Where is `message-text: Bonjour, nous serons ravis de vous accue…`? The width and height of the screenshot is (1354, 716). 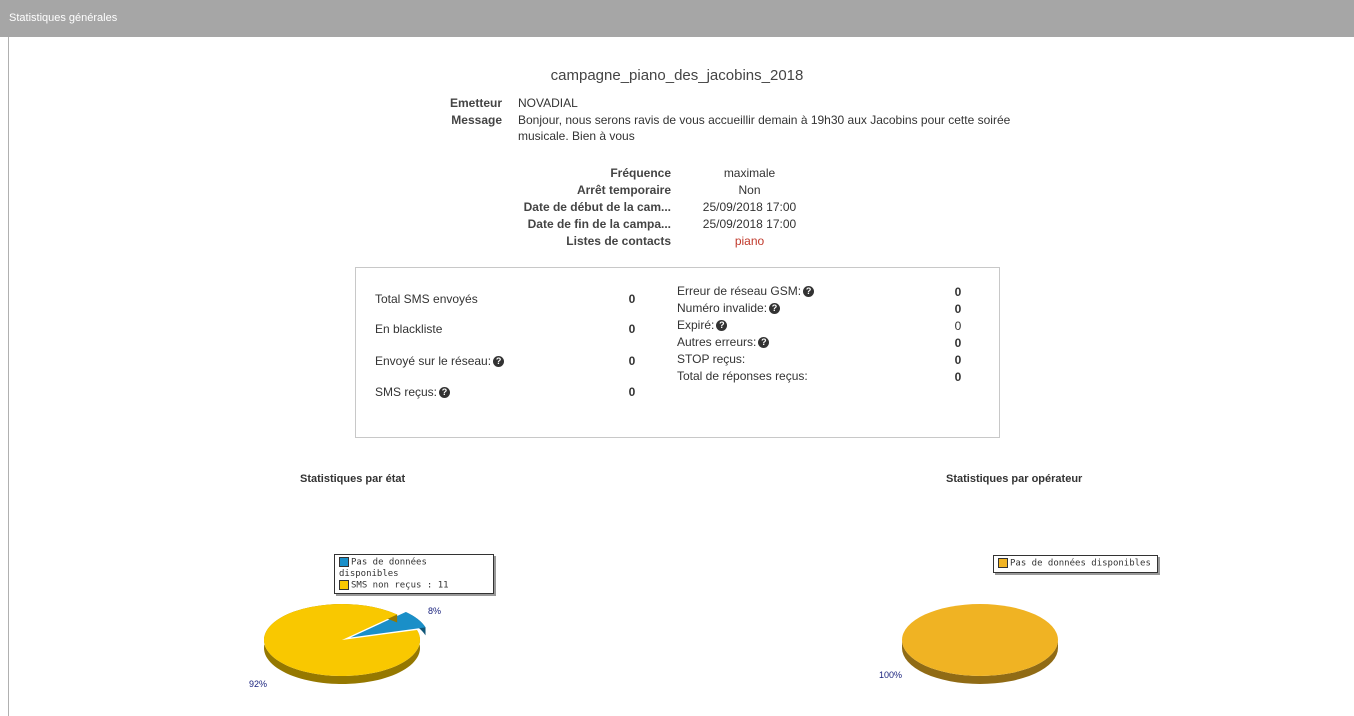 message-text: Bonjour, nous serons ravis de vous accue… is located at coordinates (768, 128).